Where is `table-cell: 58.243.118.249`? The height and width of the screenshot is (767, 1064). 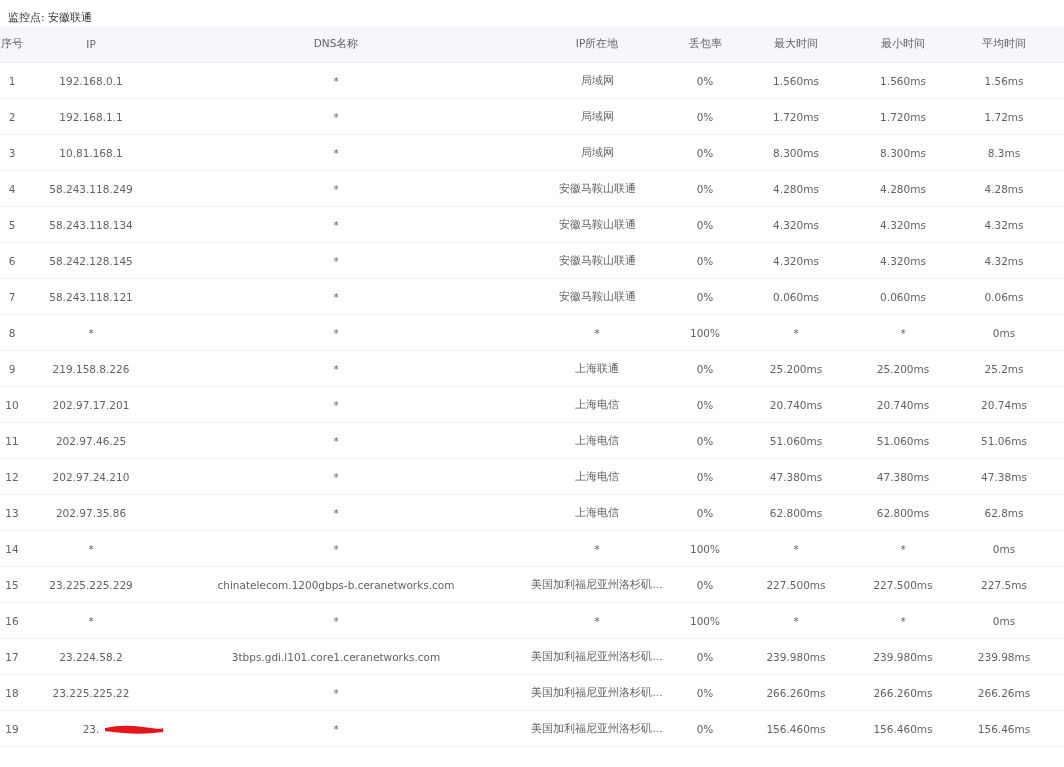
table-cell: 58.243.118.249 is located at coordinates (91, 188).